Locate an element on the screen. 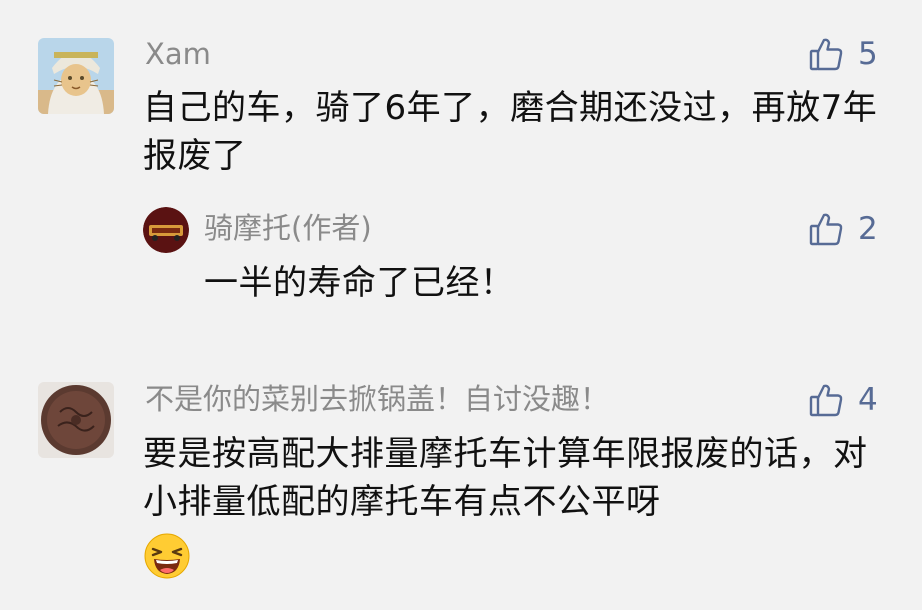  like-button: 5 is located at coordinates (843, 54).